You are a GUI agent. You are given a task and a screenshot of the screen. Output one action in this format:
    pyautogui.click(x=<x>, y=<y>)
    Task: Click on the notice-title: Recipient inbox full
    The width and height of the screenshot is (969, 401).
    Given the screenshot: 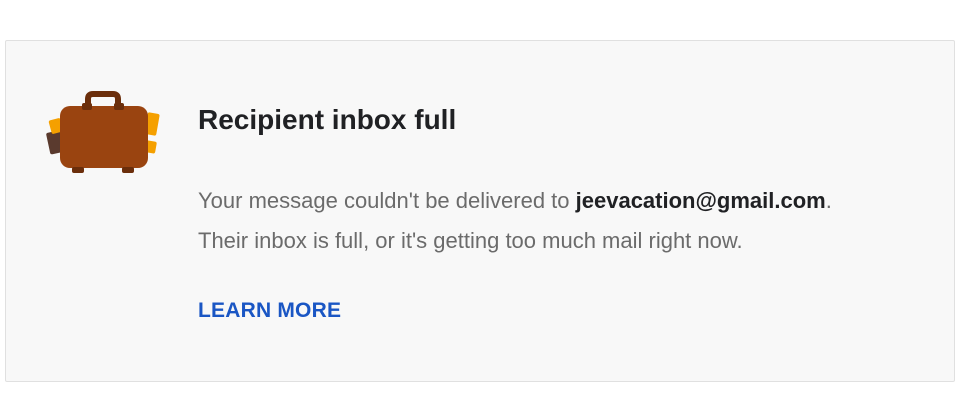 What is the action you would take?
    pyautogui.click(x=327, y=119)
    